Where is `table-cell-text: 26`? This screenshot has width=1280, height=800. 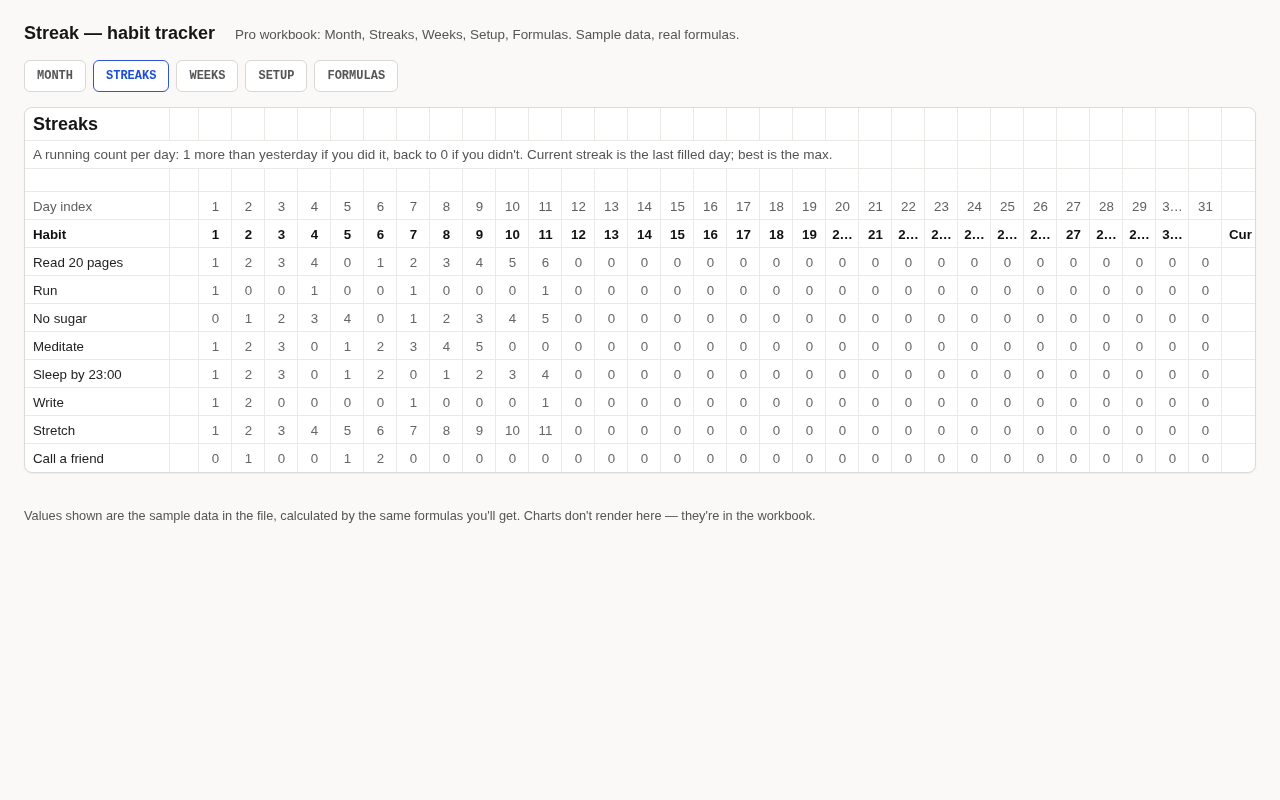
table-cell-text: 26 is located at coordinates (1040, 206).